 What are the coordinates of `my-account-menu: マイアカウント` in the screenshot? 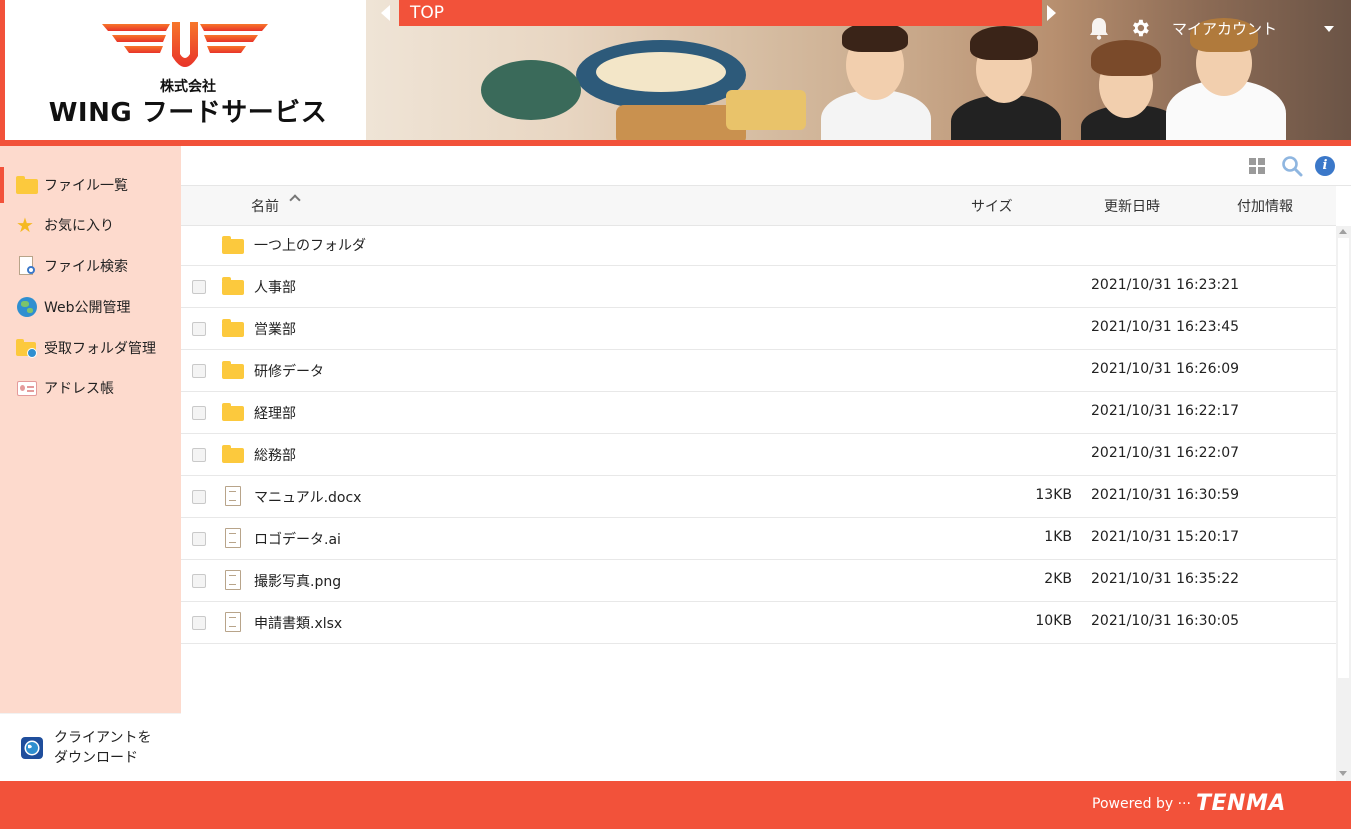 It's located at (1224, 28).